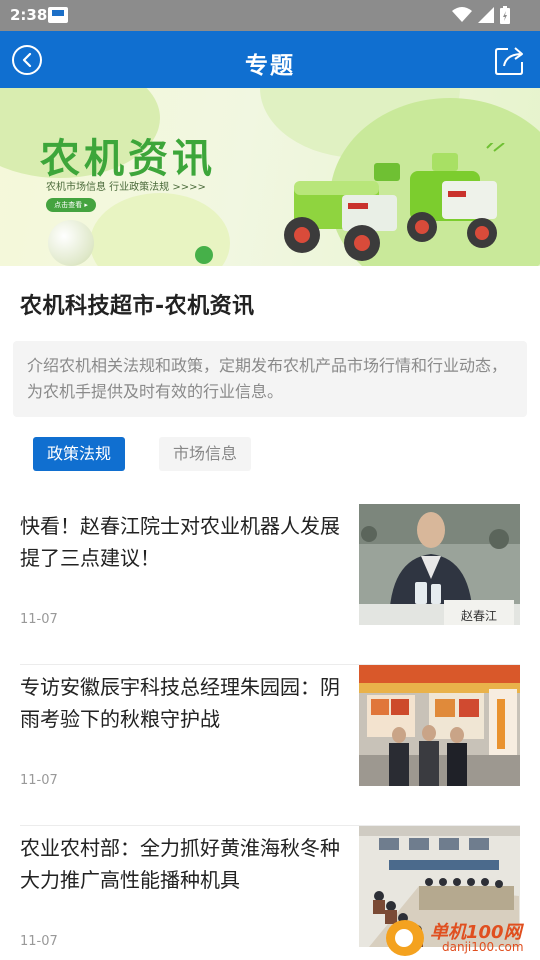 This screenshot has height=960, width=540. Describe the element at coordinates (128, 159) in the screenshot. I see `banner-title: 农机资讯` at that location.